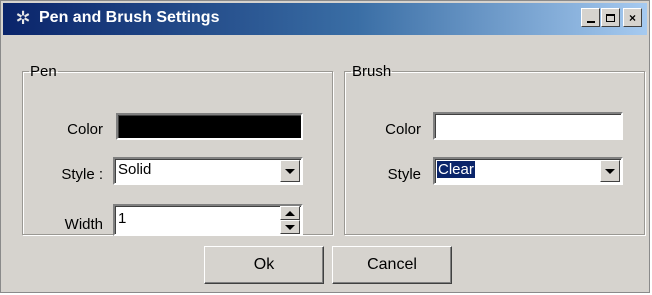  Describe the element at coordinates (590, 17) in the screenshot. I see `minimize-button` at that location.